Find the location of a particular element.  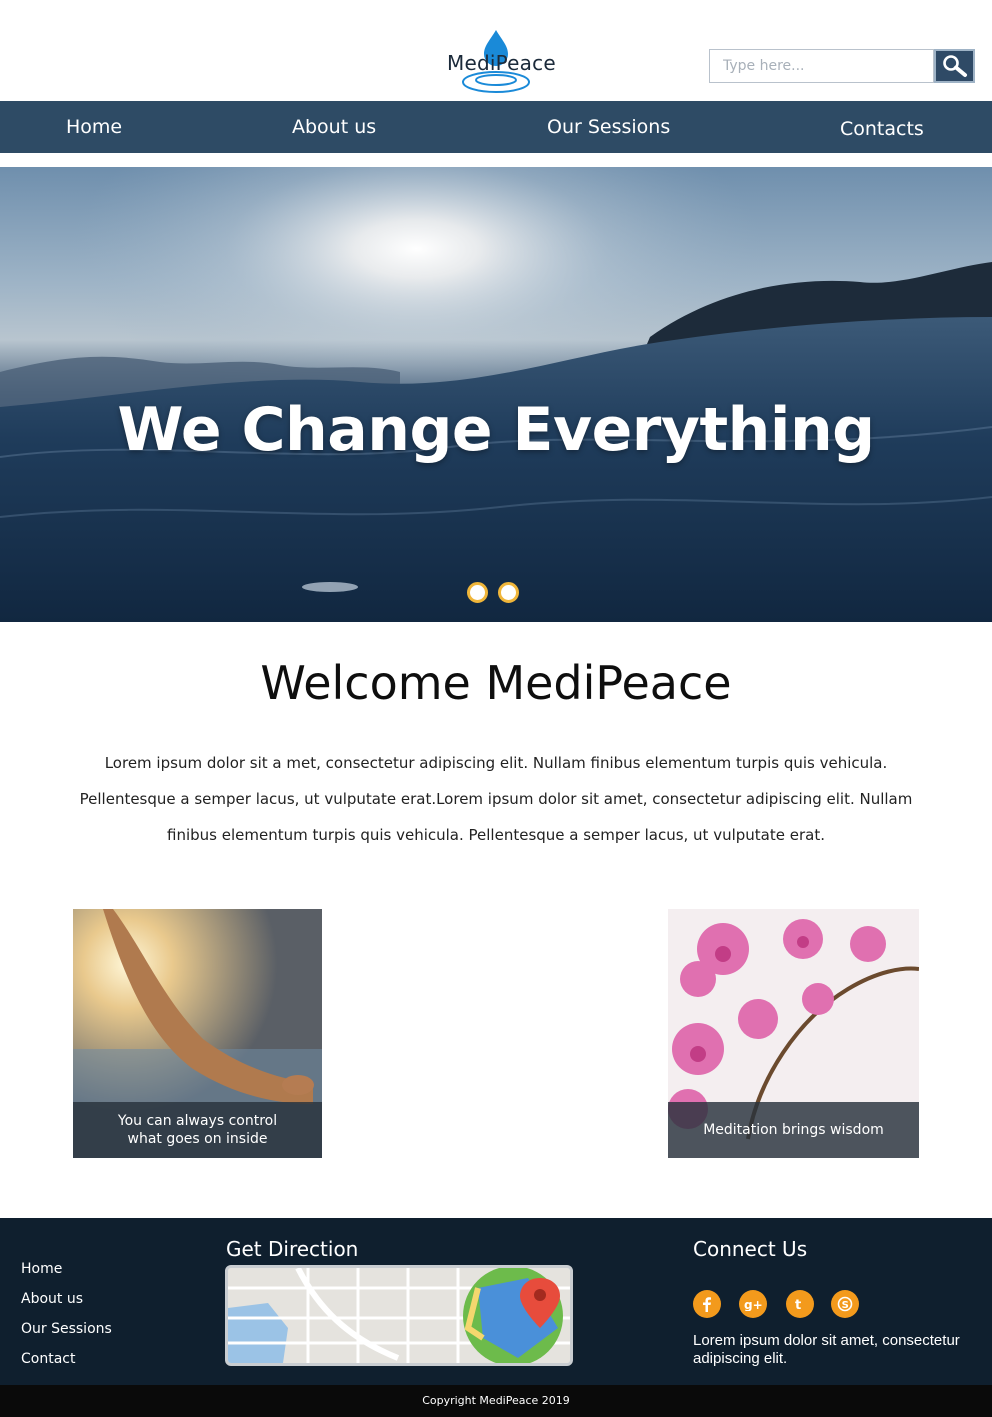

logo: MediPeace is located at coordinates (500, 63).